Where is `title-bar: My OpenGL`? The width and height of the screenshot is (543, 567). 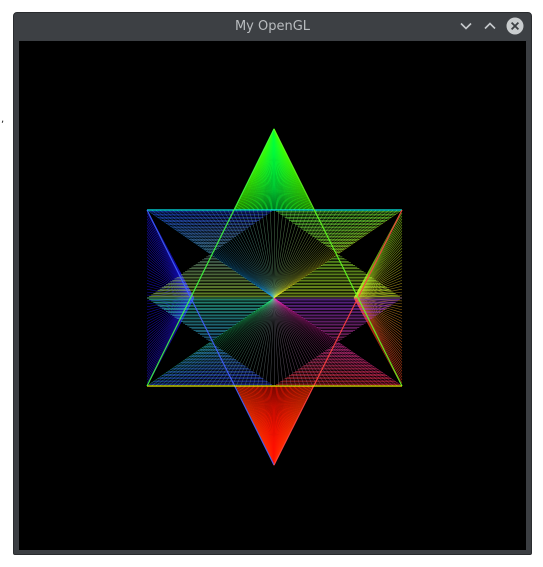 title-bar: My OpenGL is located at coordinates (272, 26).